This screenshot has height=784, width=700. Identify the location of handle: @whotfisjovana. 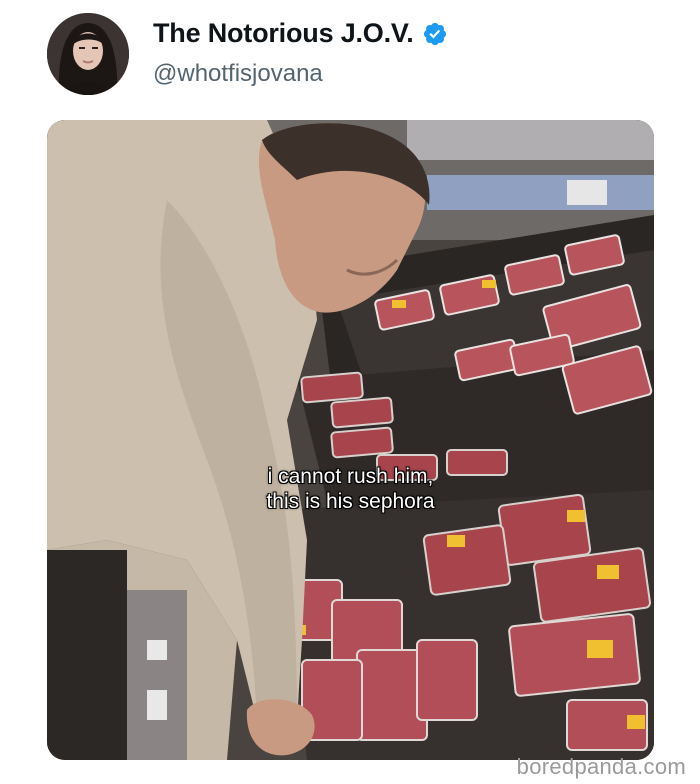
(238, 74).